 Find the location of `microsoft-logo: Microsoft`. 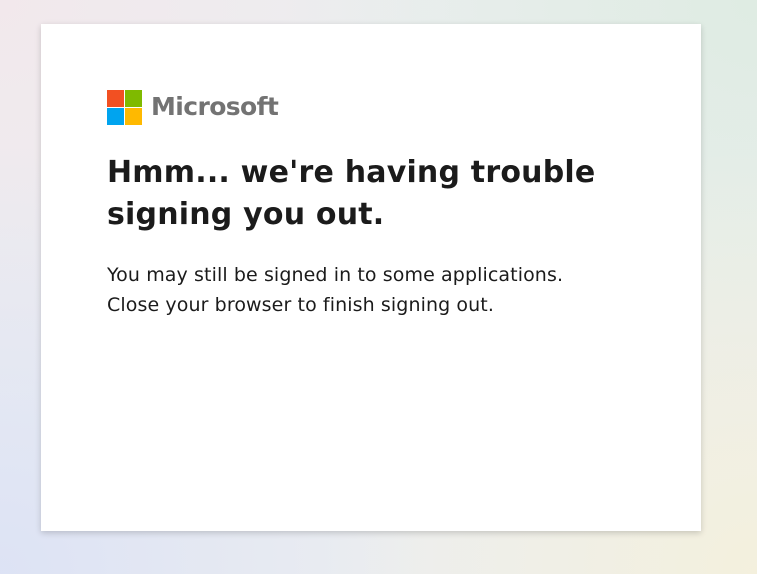

microsoft-logo: Microsoft is located at coordinates (193, 107).